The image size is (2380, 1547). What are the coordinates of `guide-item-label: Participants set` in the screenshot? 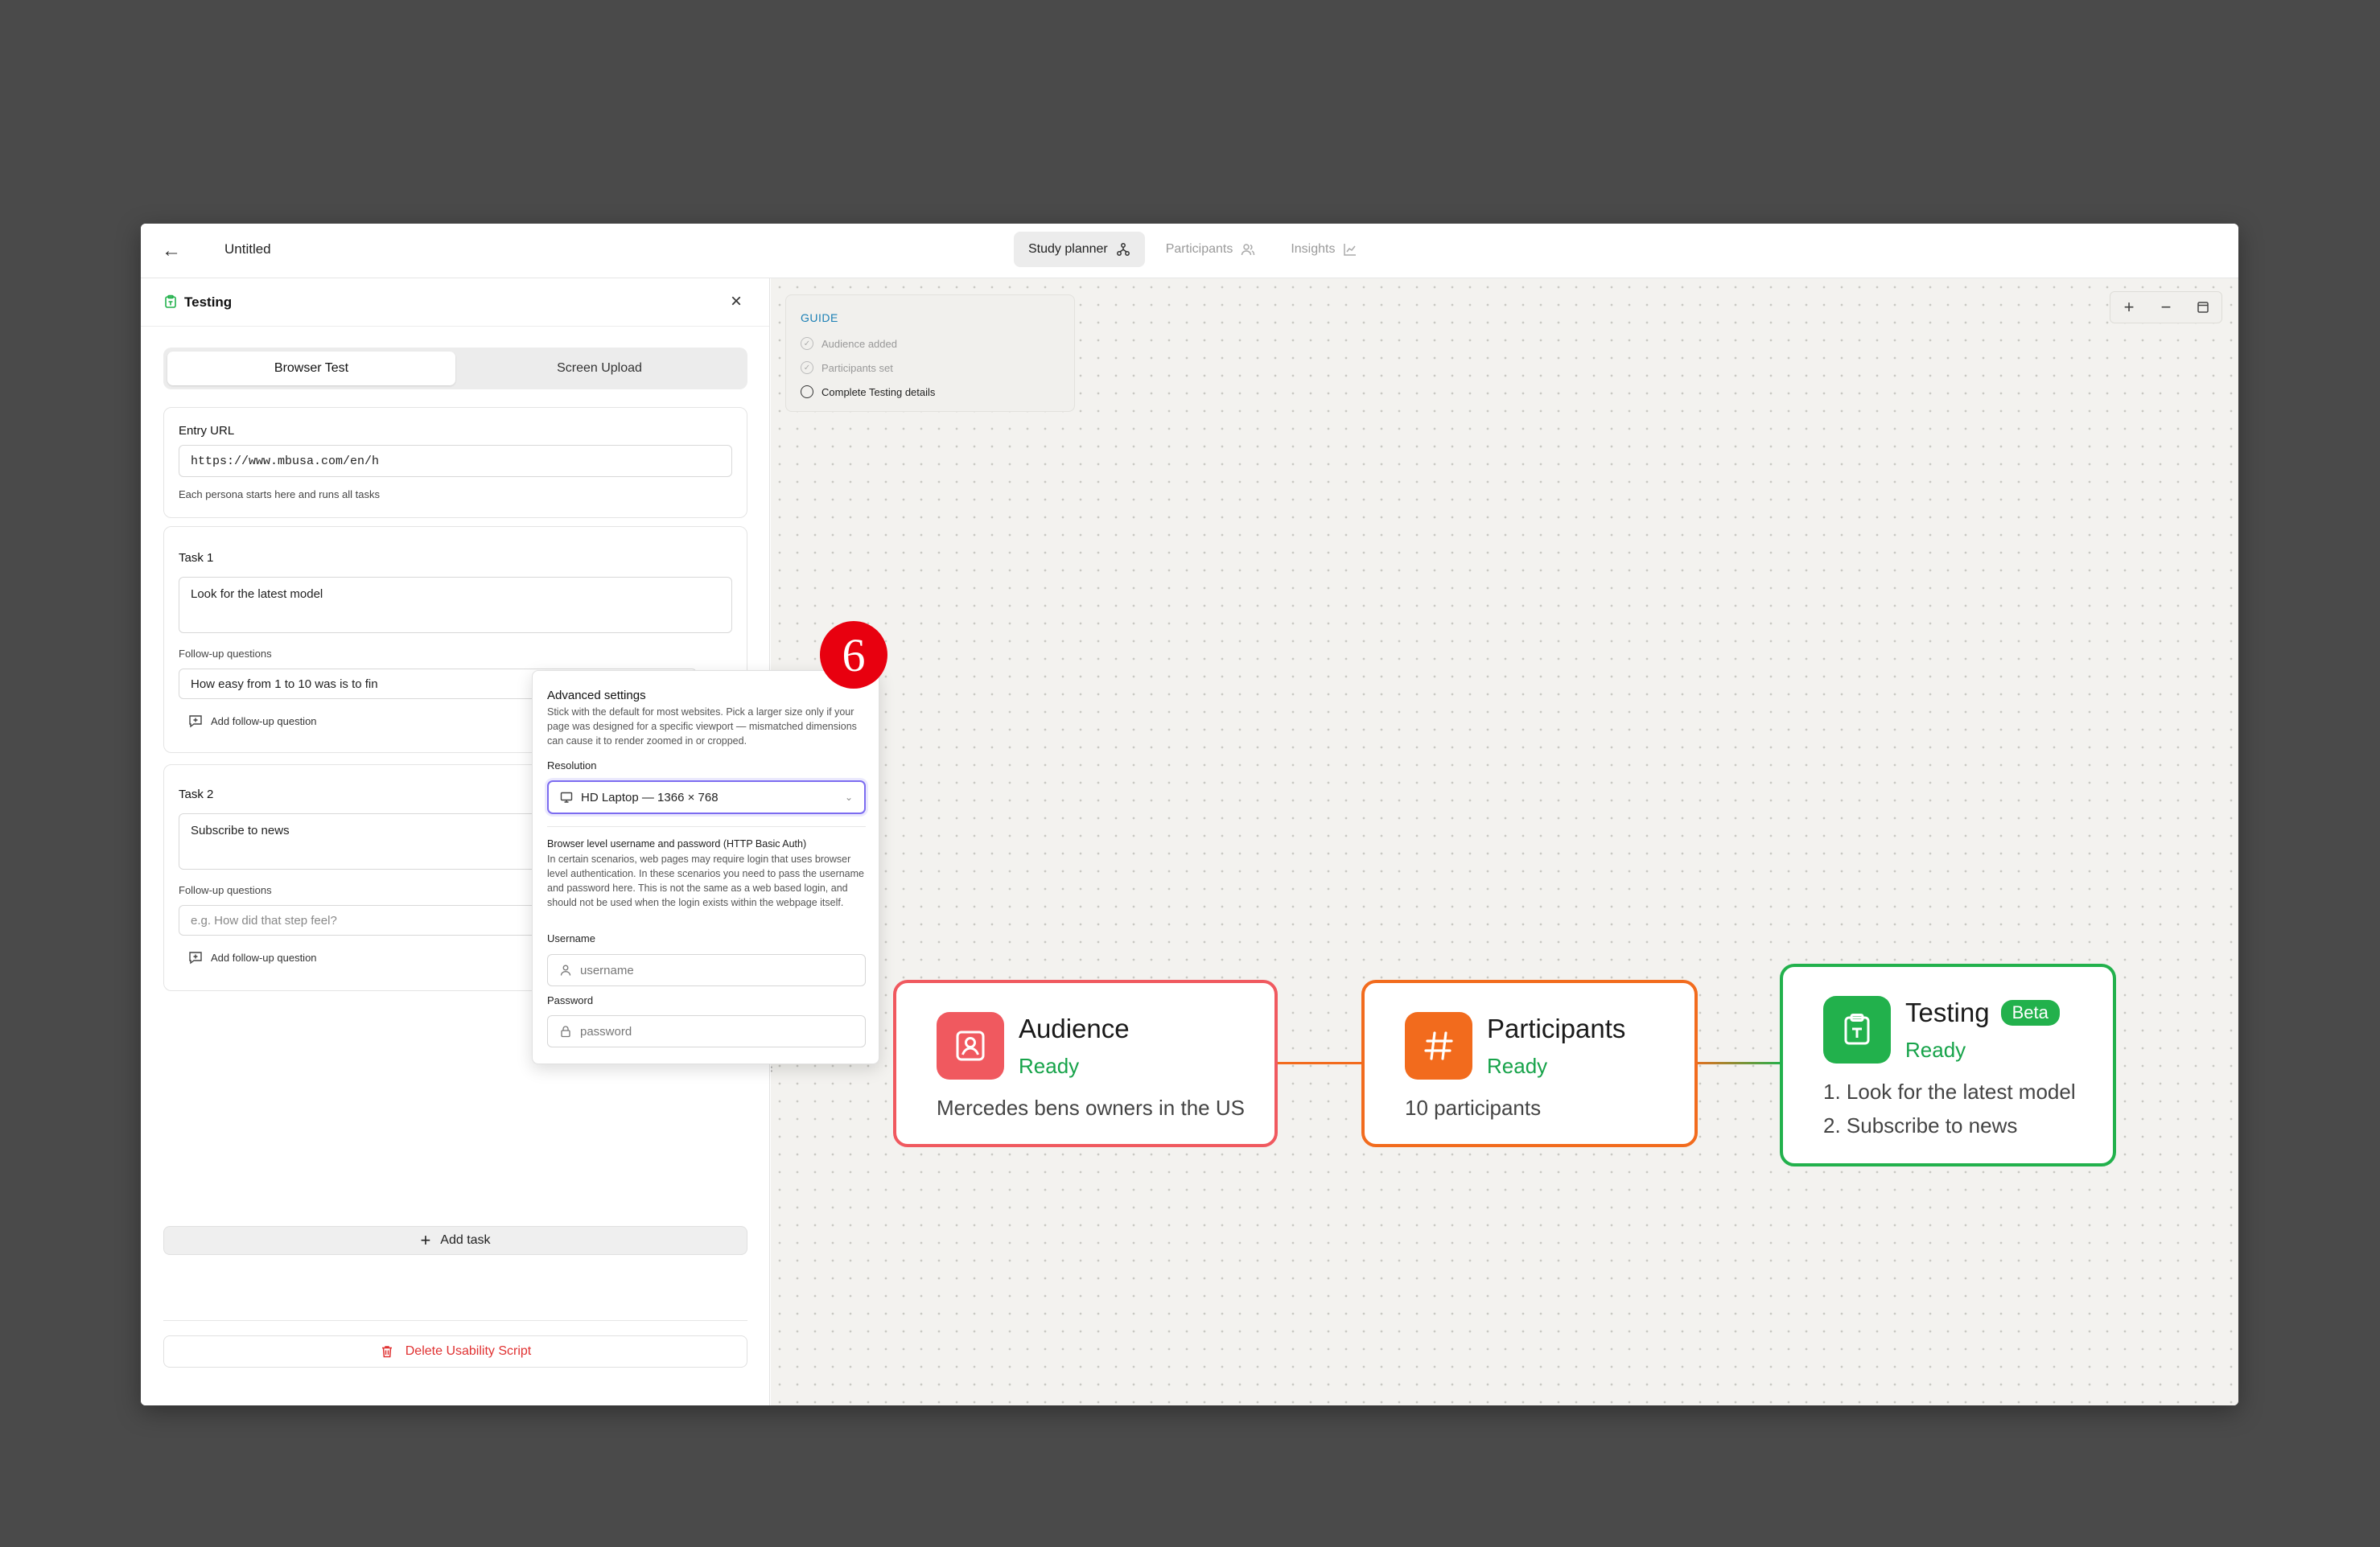 It's located at (857, 367).